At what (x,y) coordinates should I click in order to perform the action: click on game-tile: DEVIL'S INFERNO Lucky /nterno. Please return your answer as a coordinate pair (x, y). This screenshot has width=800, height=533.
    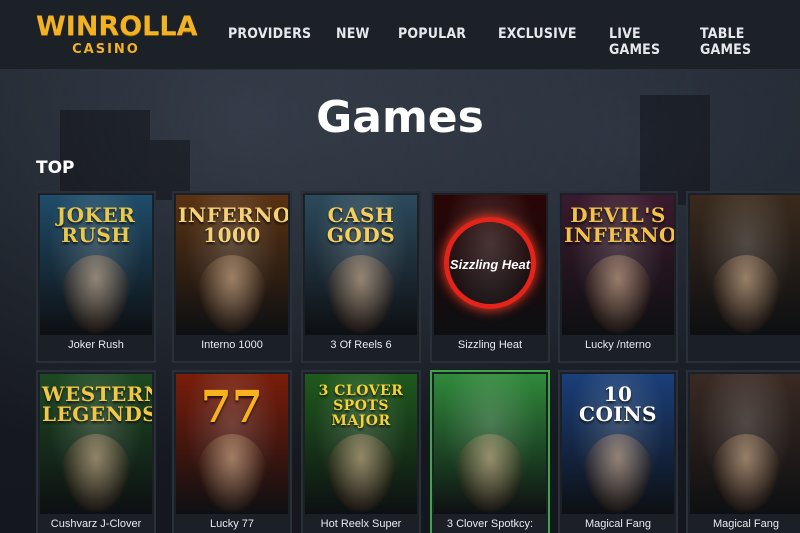
    Looking at the image, I should click on (618, 277).